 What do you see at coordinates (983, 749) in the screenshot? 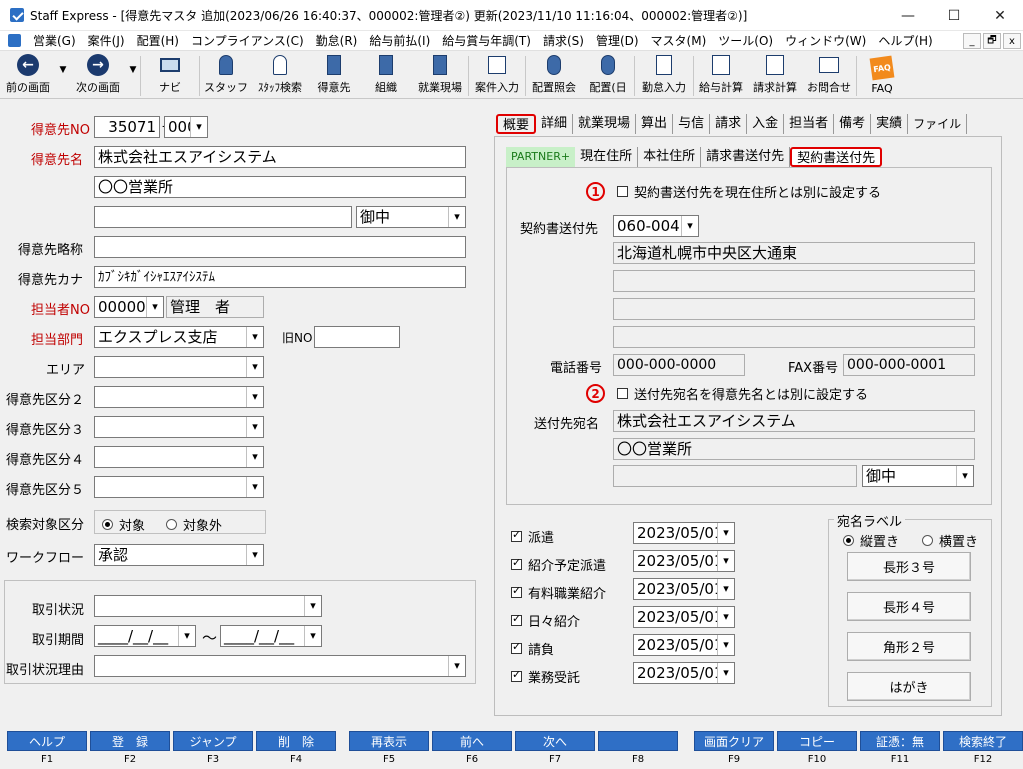
I see `f12-search-end-button: 検索終了 F12` at bounding box center [983, 749].